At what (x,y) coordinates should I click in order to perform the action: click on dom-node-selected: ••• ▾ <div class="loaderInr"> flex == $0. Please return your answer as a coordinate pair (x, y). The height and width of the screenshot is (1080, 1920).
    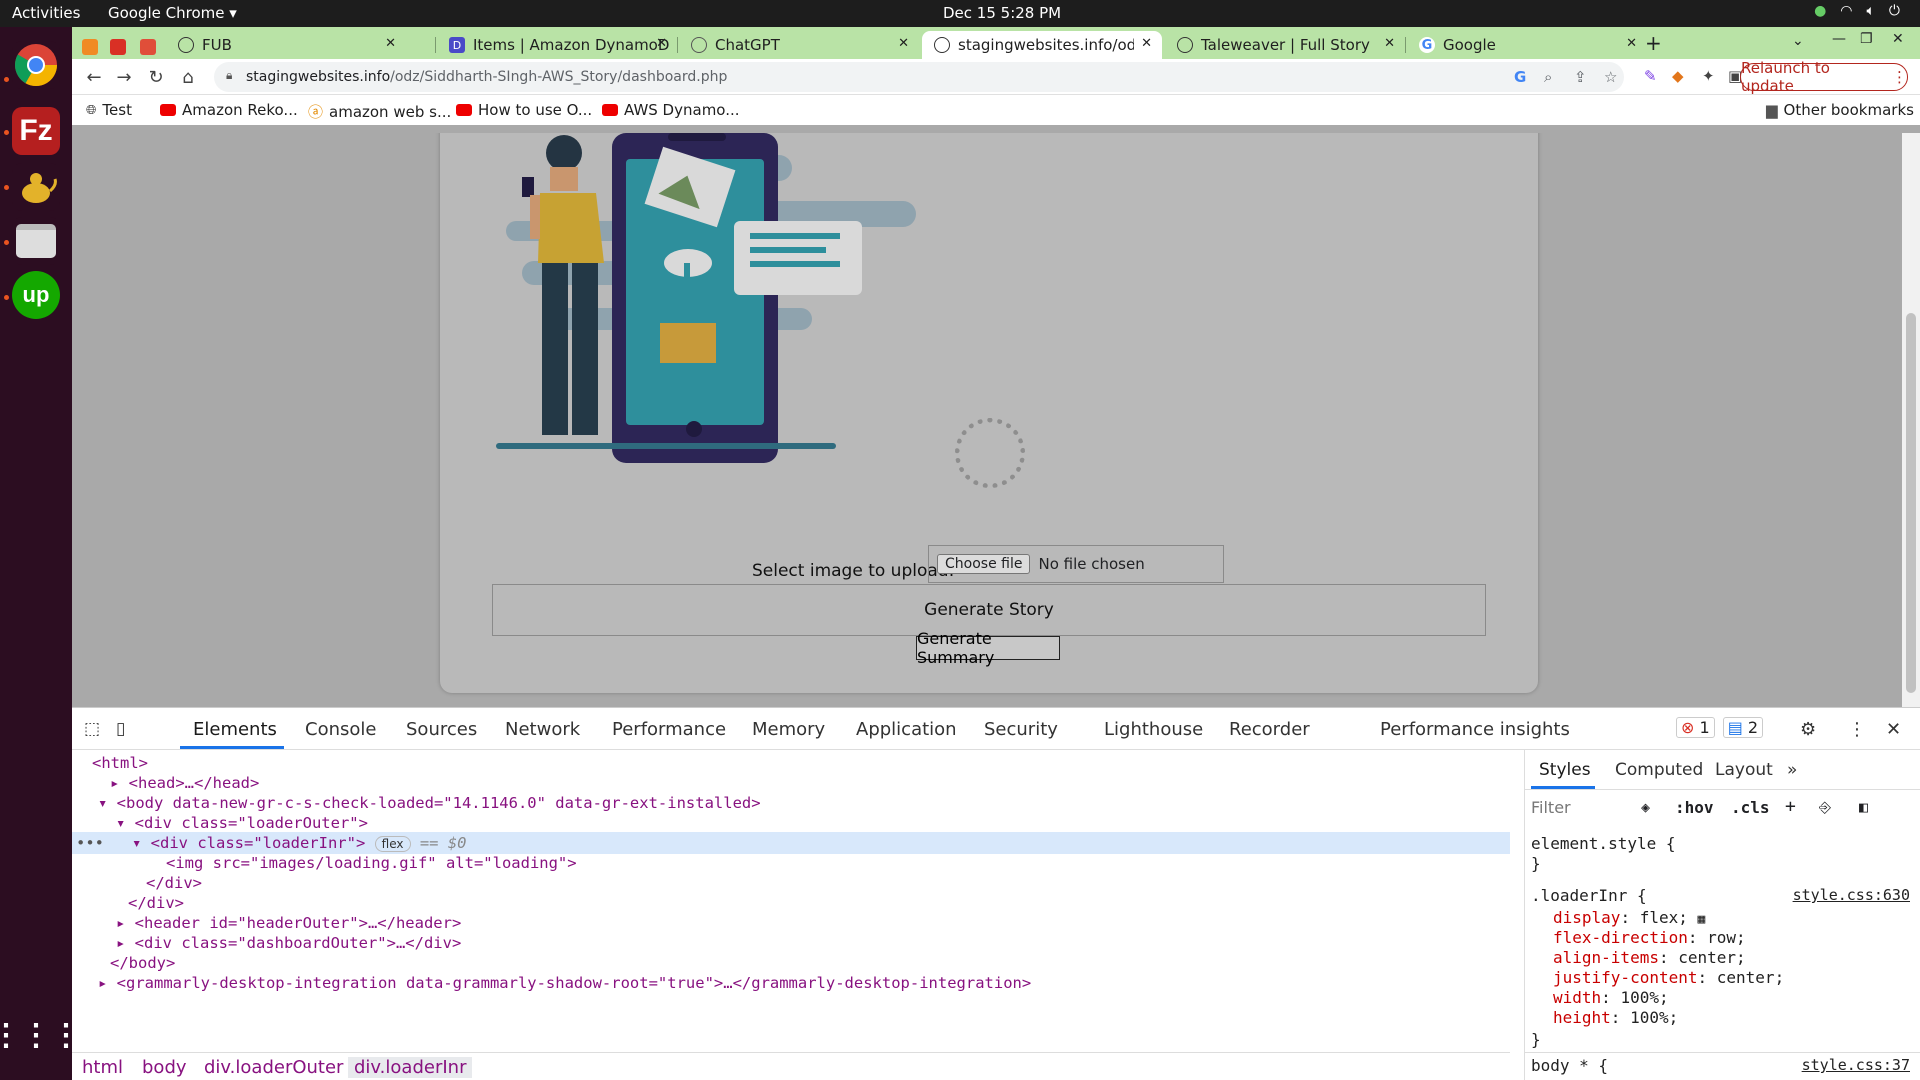
    Looking at the image, I should click on (791, 843).